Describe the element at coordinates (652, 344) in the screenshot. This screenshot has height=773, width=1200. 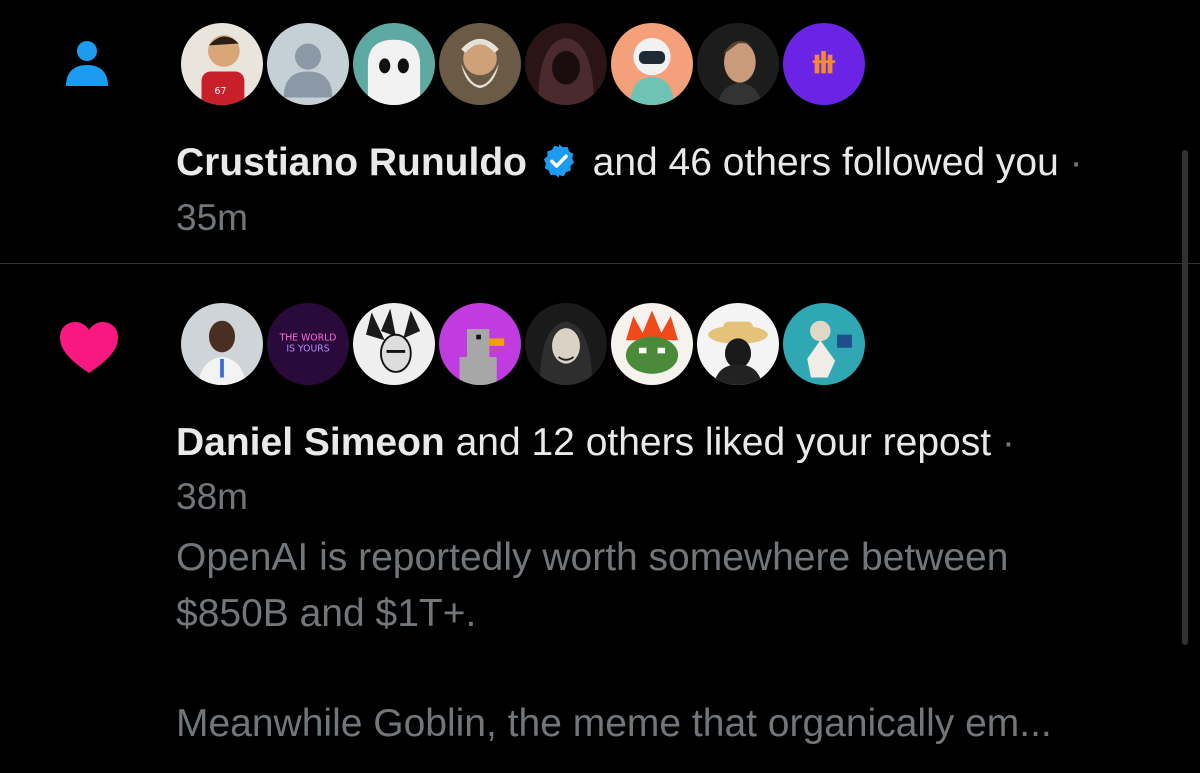
I see `avatar-pixel-frog` at that location.